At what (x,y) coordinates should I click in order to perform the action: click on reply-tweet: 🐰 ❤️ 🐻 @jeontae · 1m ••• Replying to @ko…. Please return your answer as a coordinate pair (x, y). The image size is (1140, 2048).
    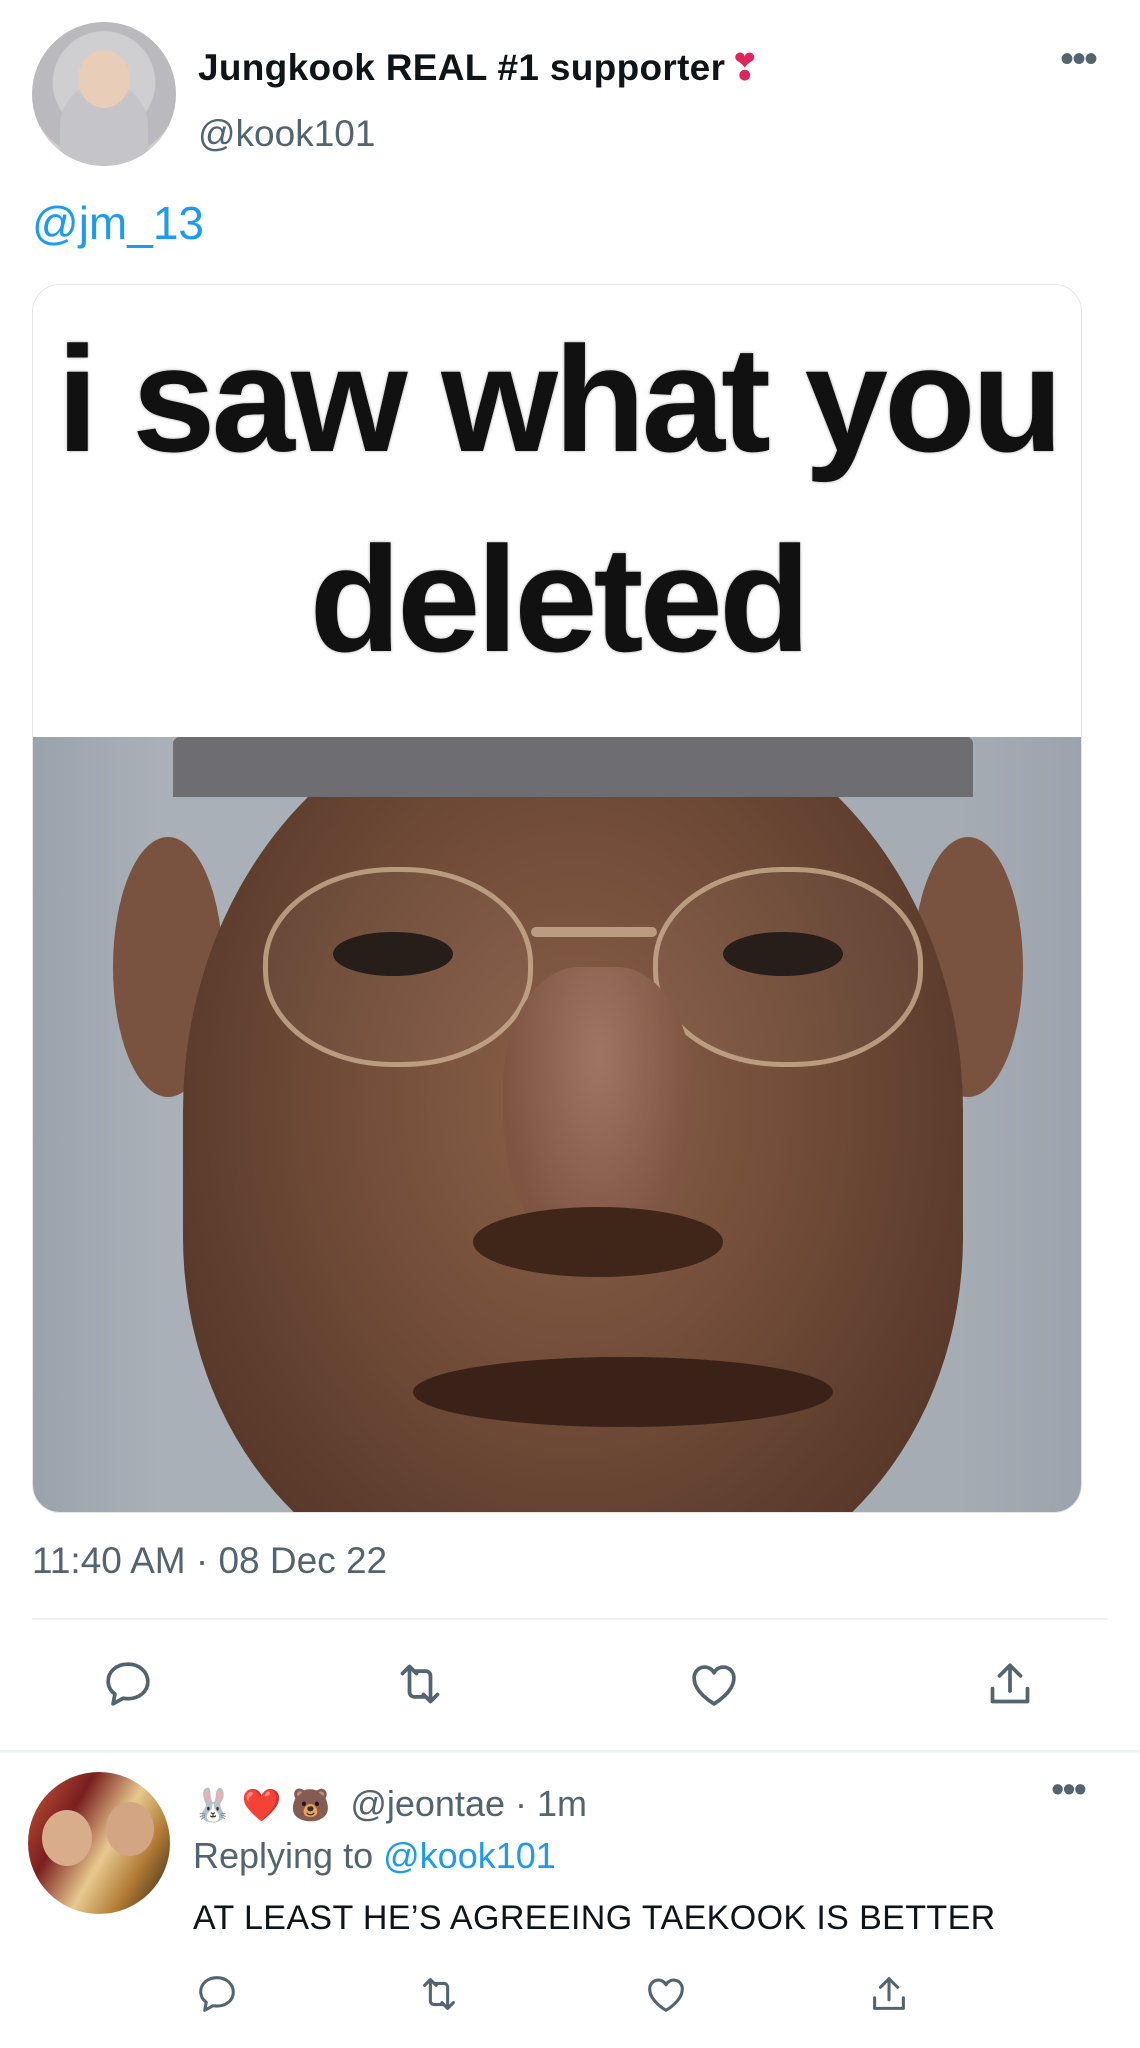
    Looking at the image, I should click on (570, 1900).